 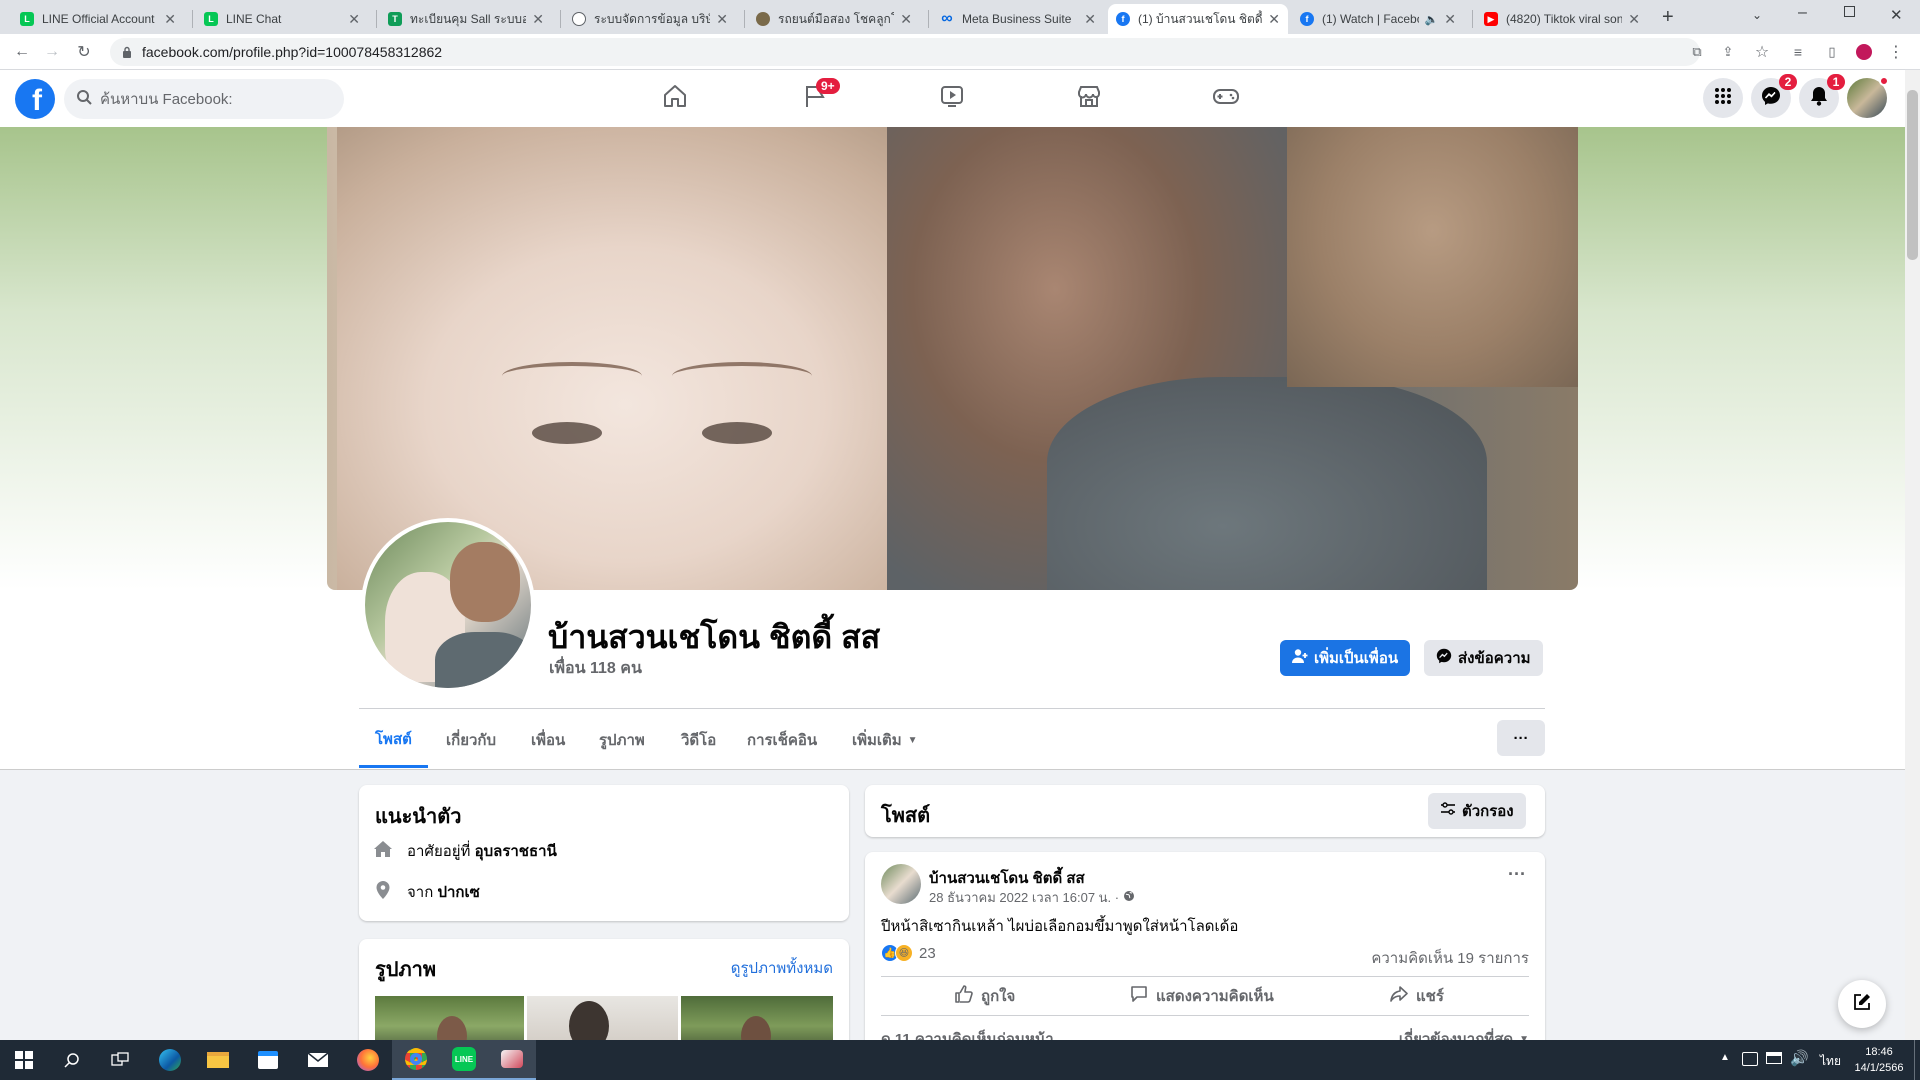 I want to click on chrome-icon, so click(x=416, y=1060).